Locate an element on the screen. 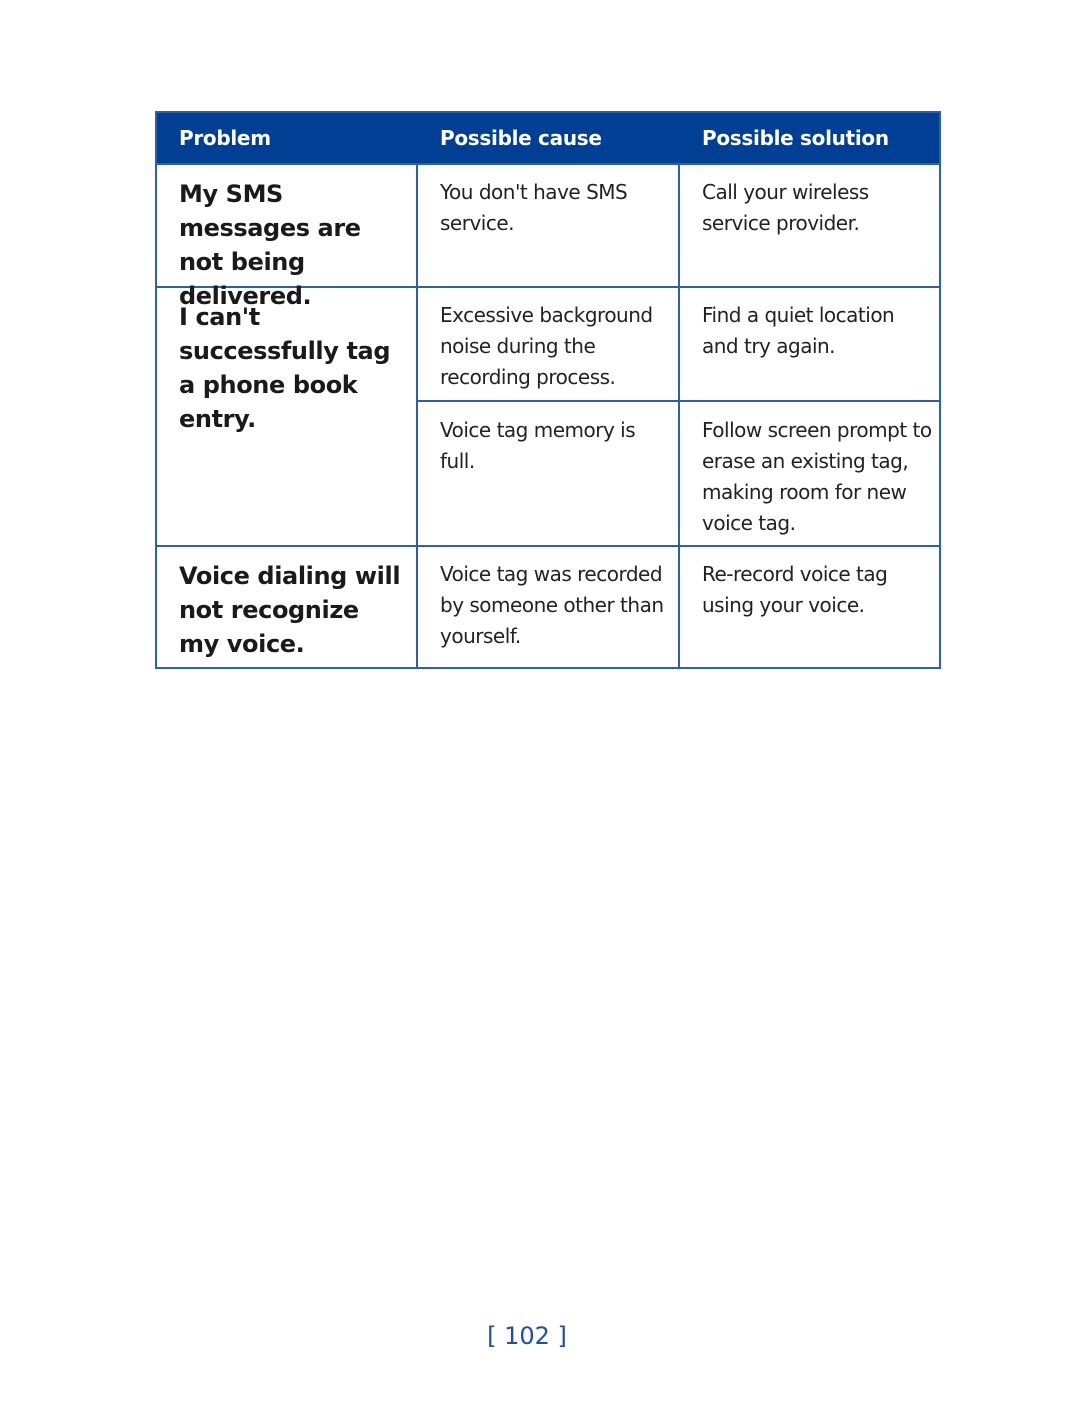  header-problem: Problem is located at coordinates (225, 138).